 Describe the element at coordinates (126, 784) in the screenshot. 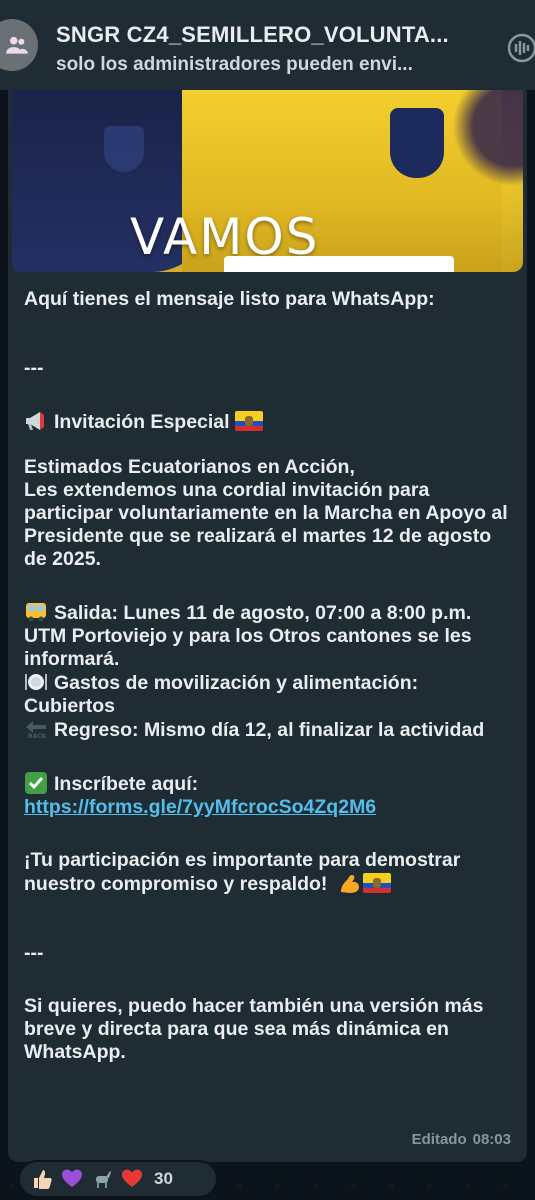

I see `inscribete-label: Inscríbete aquí:` at that location.